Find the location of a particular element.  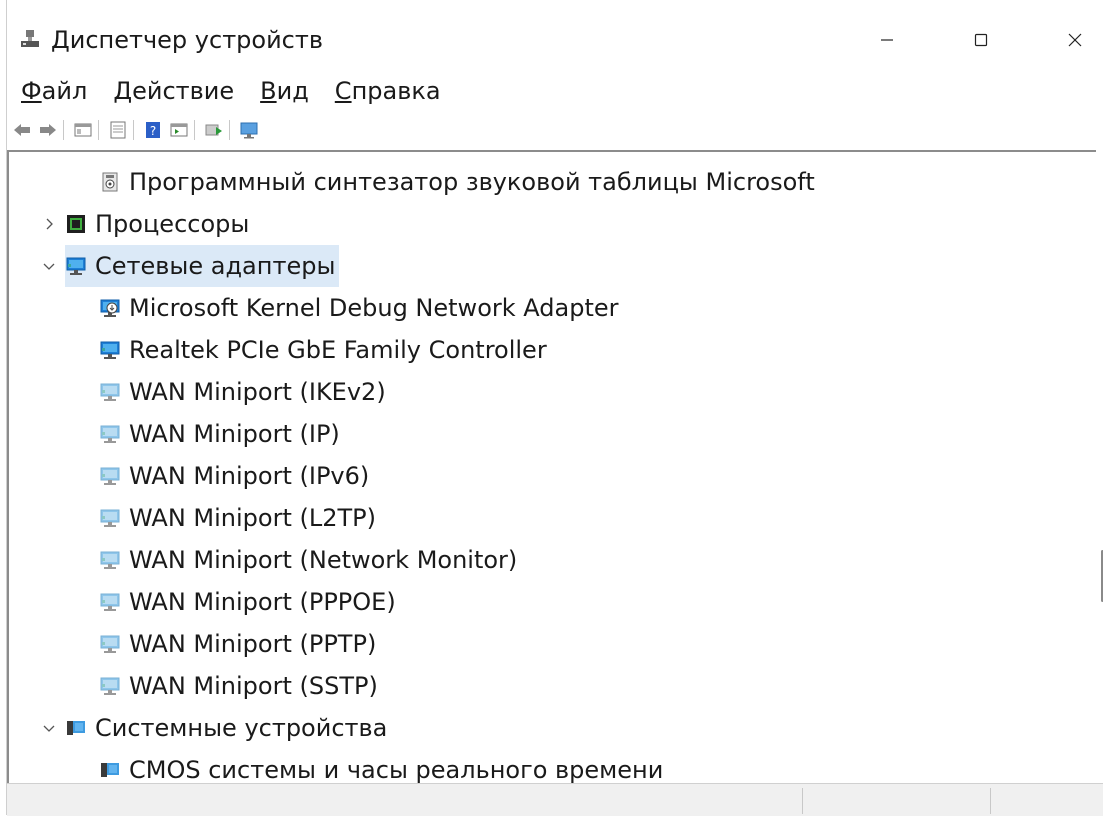

tree-item-content: Процессоры is located at coordinates (159, 224).